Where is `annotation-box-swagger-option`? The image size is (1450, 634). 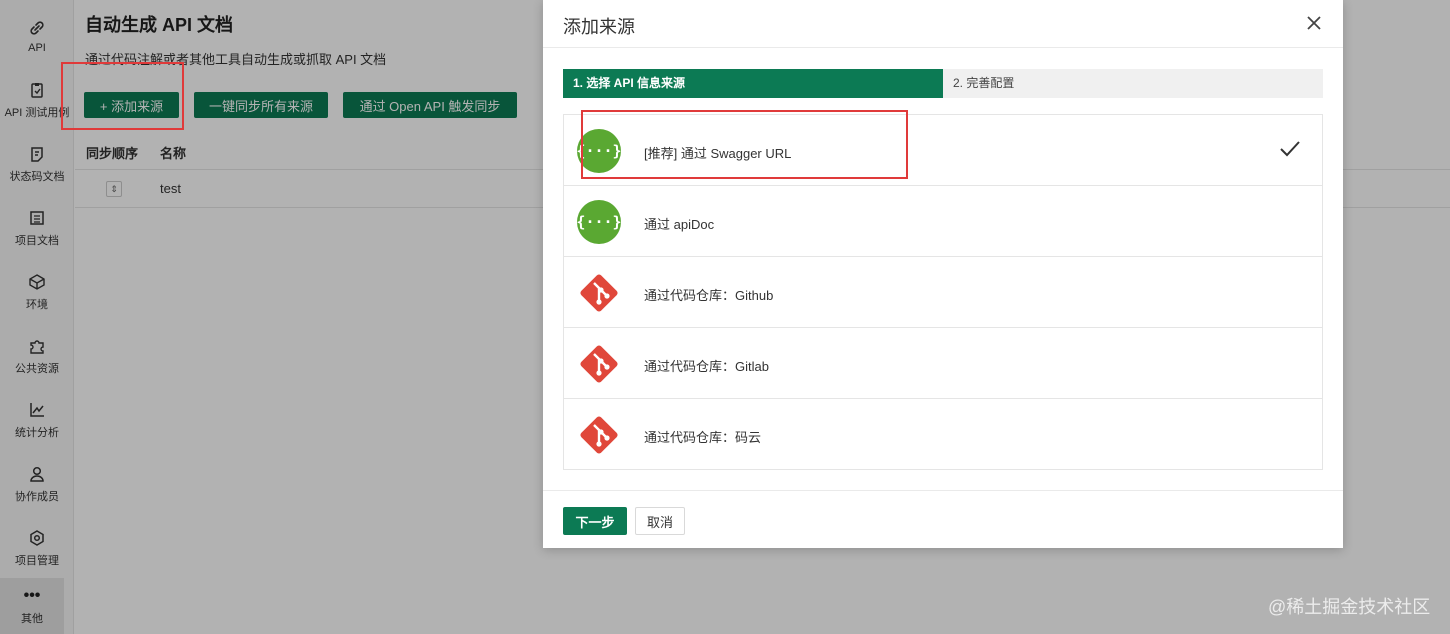 annotation-box-swagger-option is located at coordinates (744, 144).